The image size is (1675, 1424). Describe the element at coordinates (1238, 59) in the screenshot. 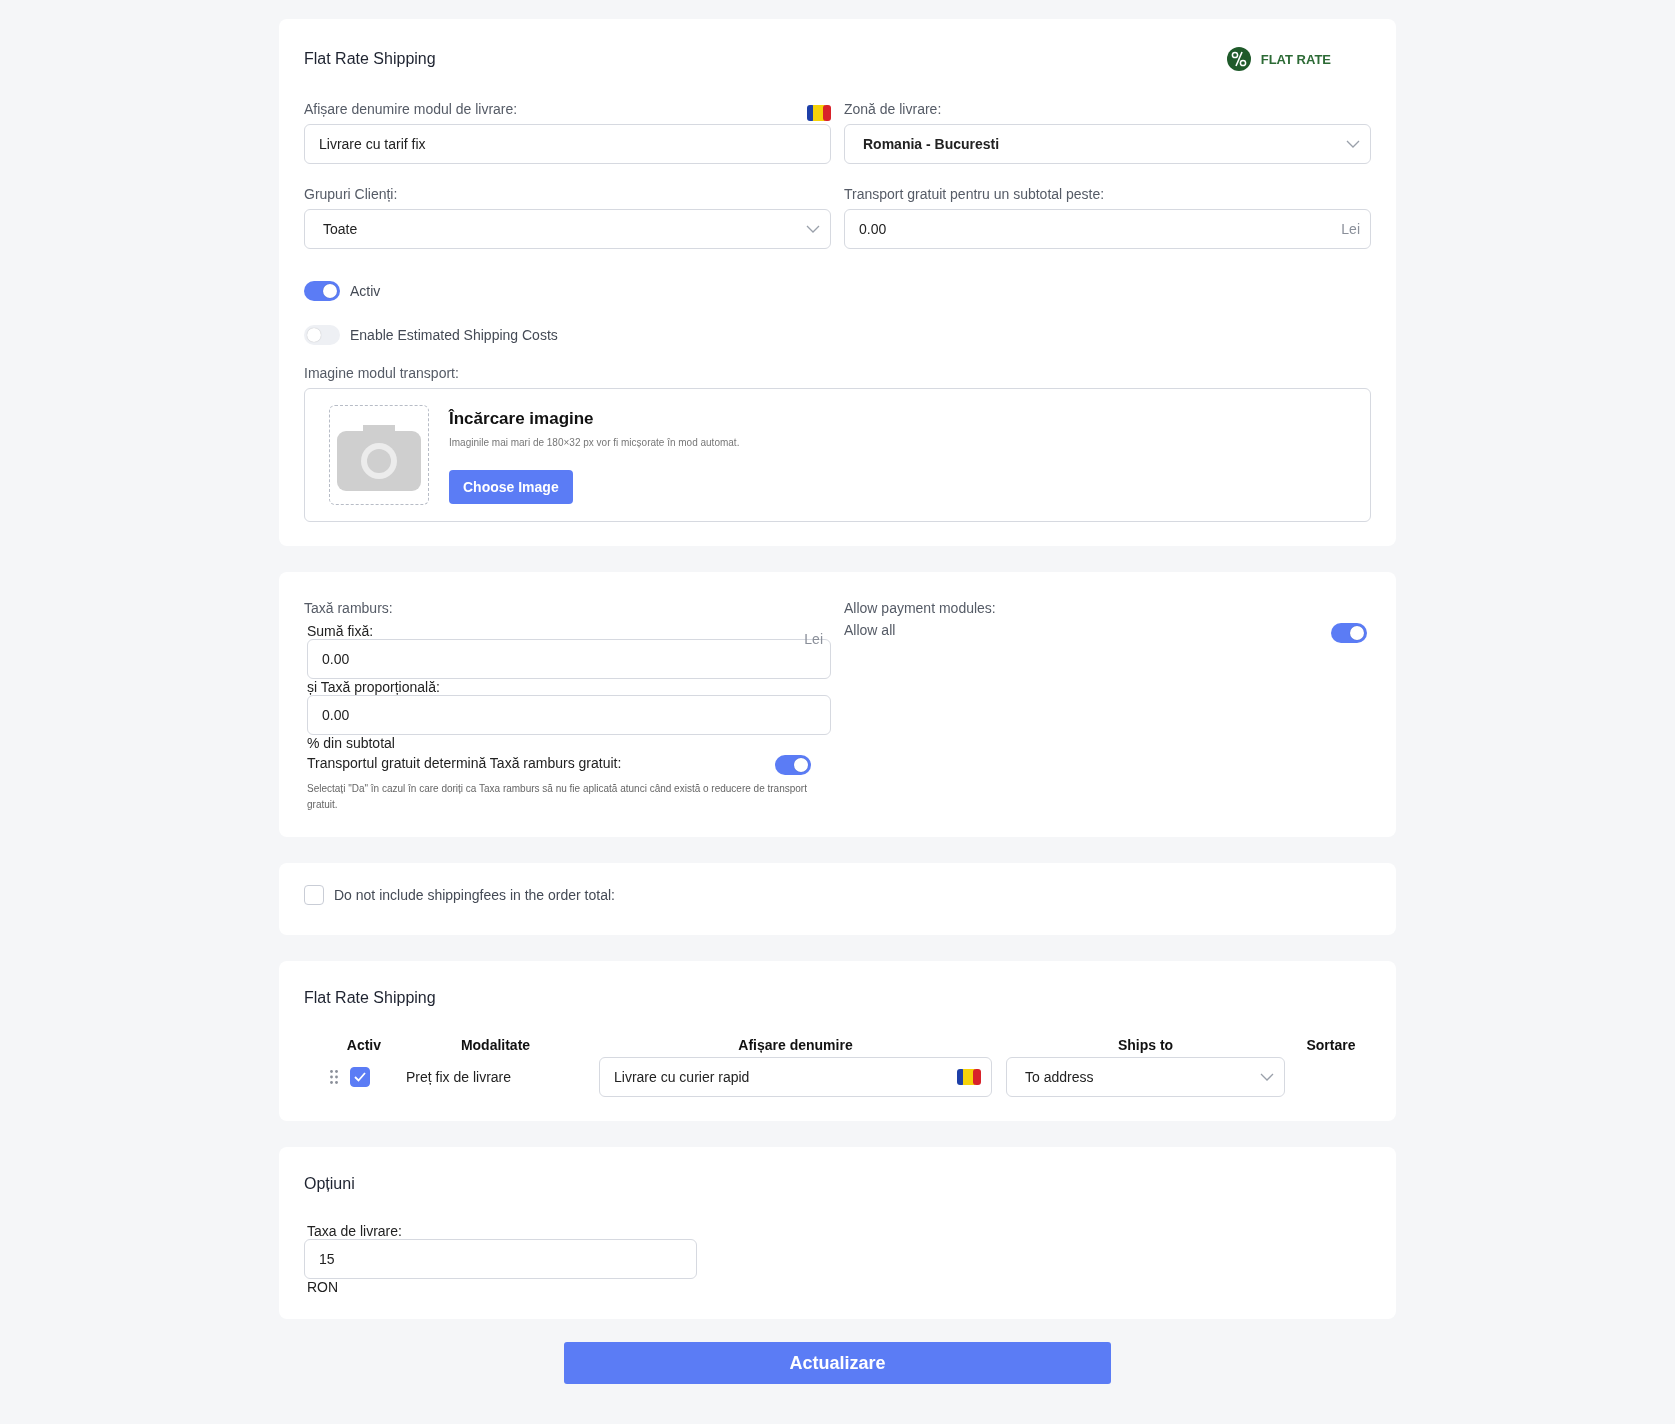

I see `percent-icon` at that location.